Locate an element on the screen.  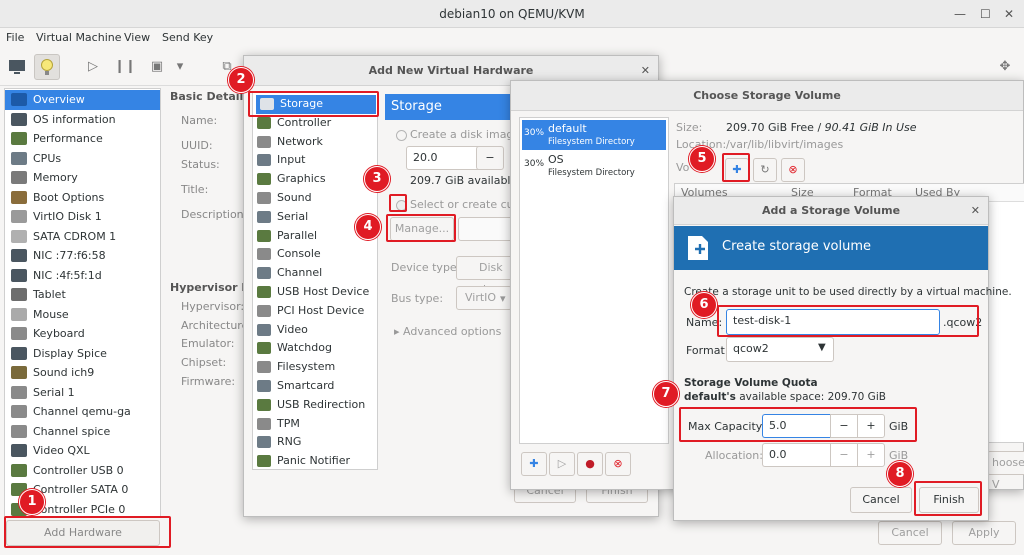
stop-pool-button: ● is located at coordinates (590, 464).